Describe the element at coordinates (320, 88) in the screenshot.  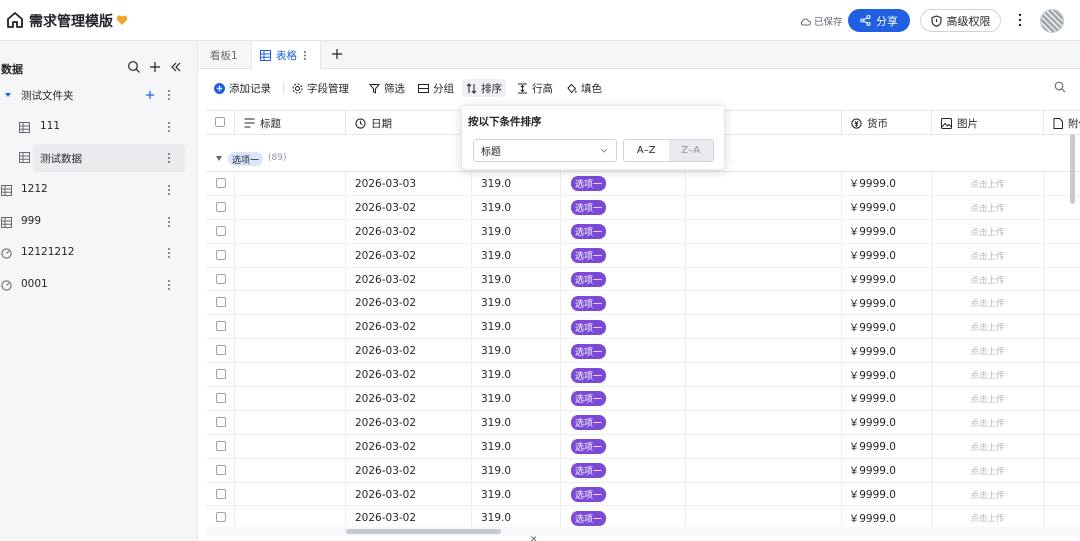
I see `field-manage-button: 字段管理` at that location.